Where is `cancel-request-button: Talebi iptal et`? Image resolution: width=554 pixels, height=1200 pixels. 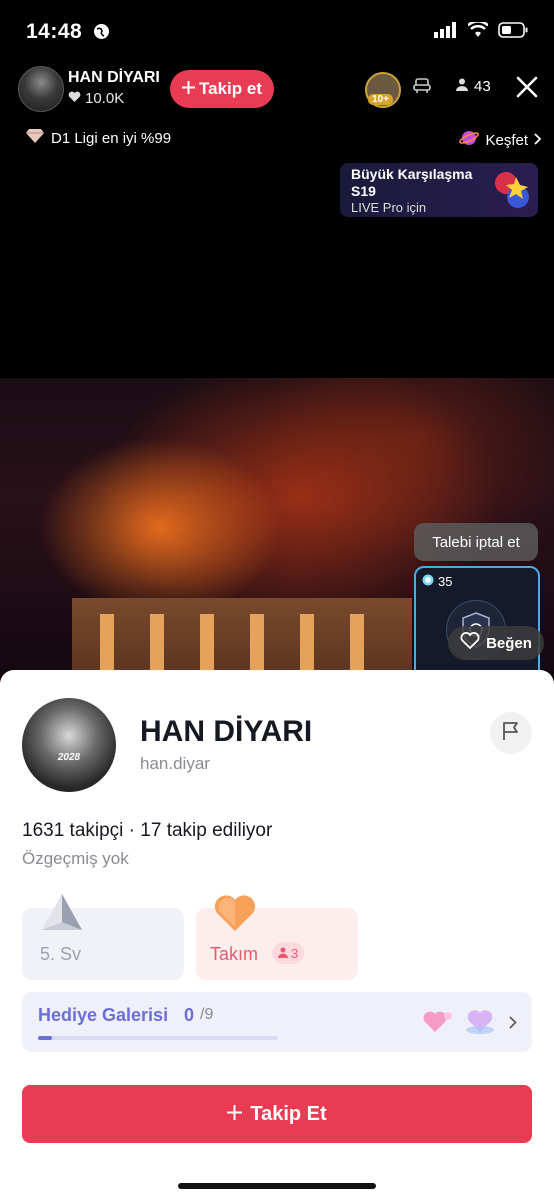 cancel-request-button: Talebi iptal et is located at coordinates (476, 542).